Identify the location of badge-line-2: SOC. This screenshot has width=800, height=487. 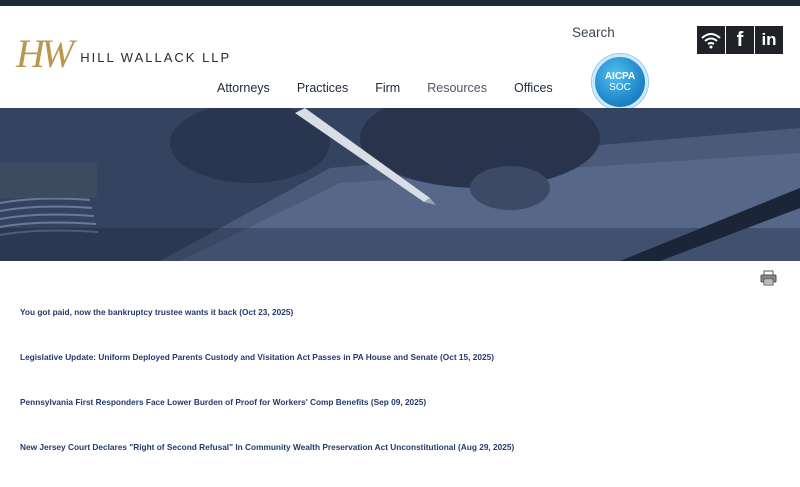
(620, 87).